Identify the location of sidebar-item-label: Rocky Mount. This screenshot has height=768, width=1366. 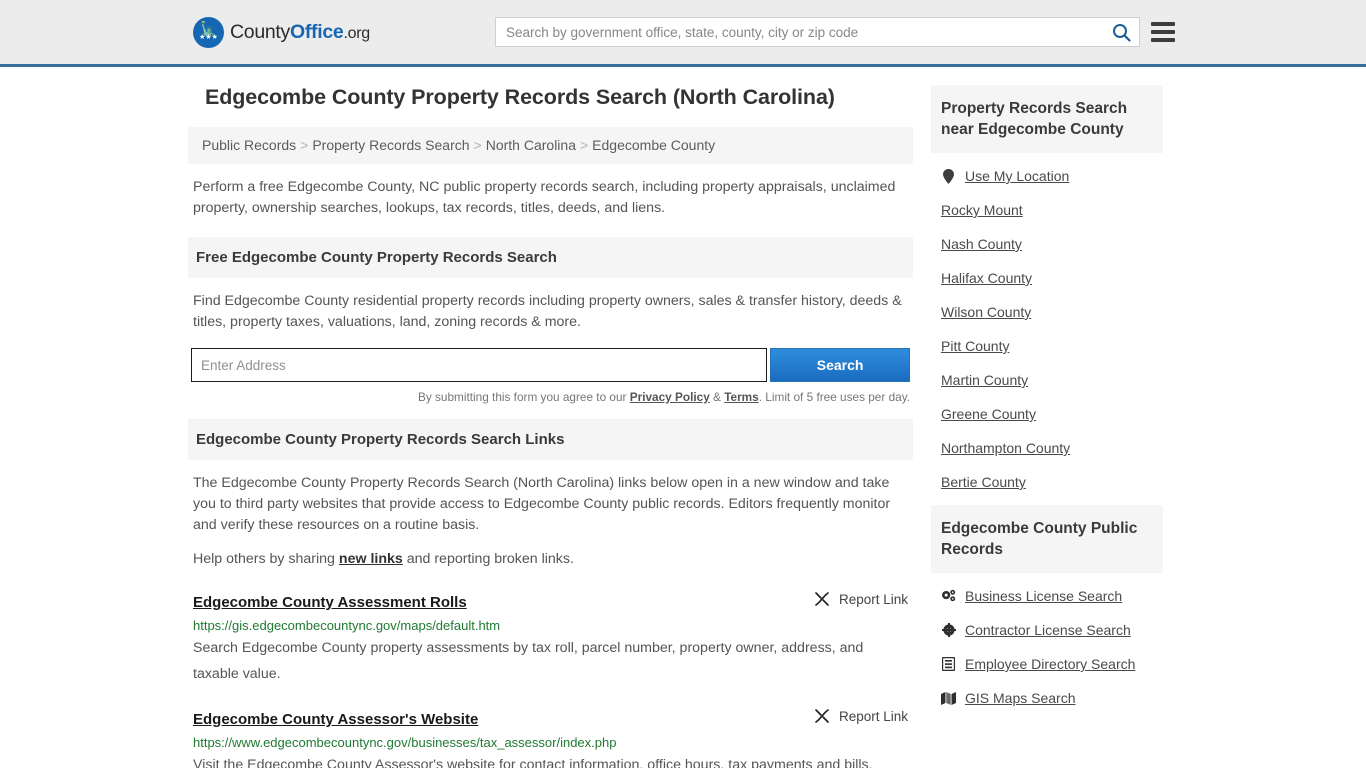
(982, 210).